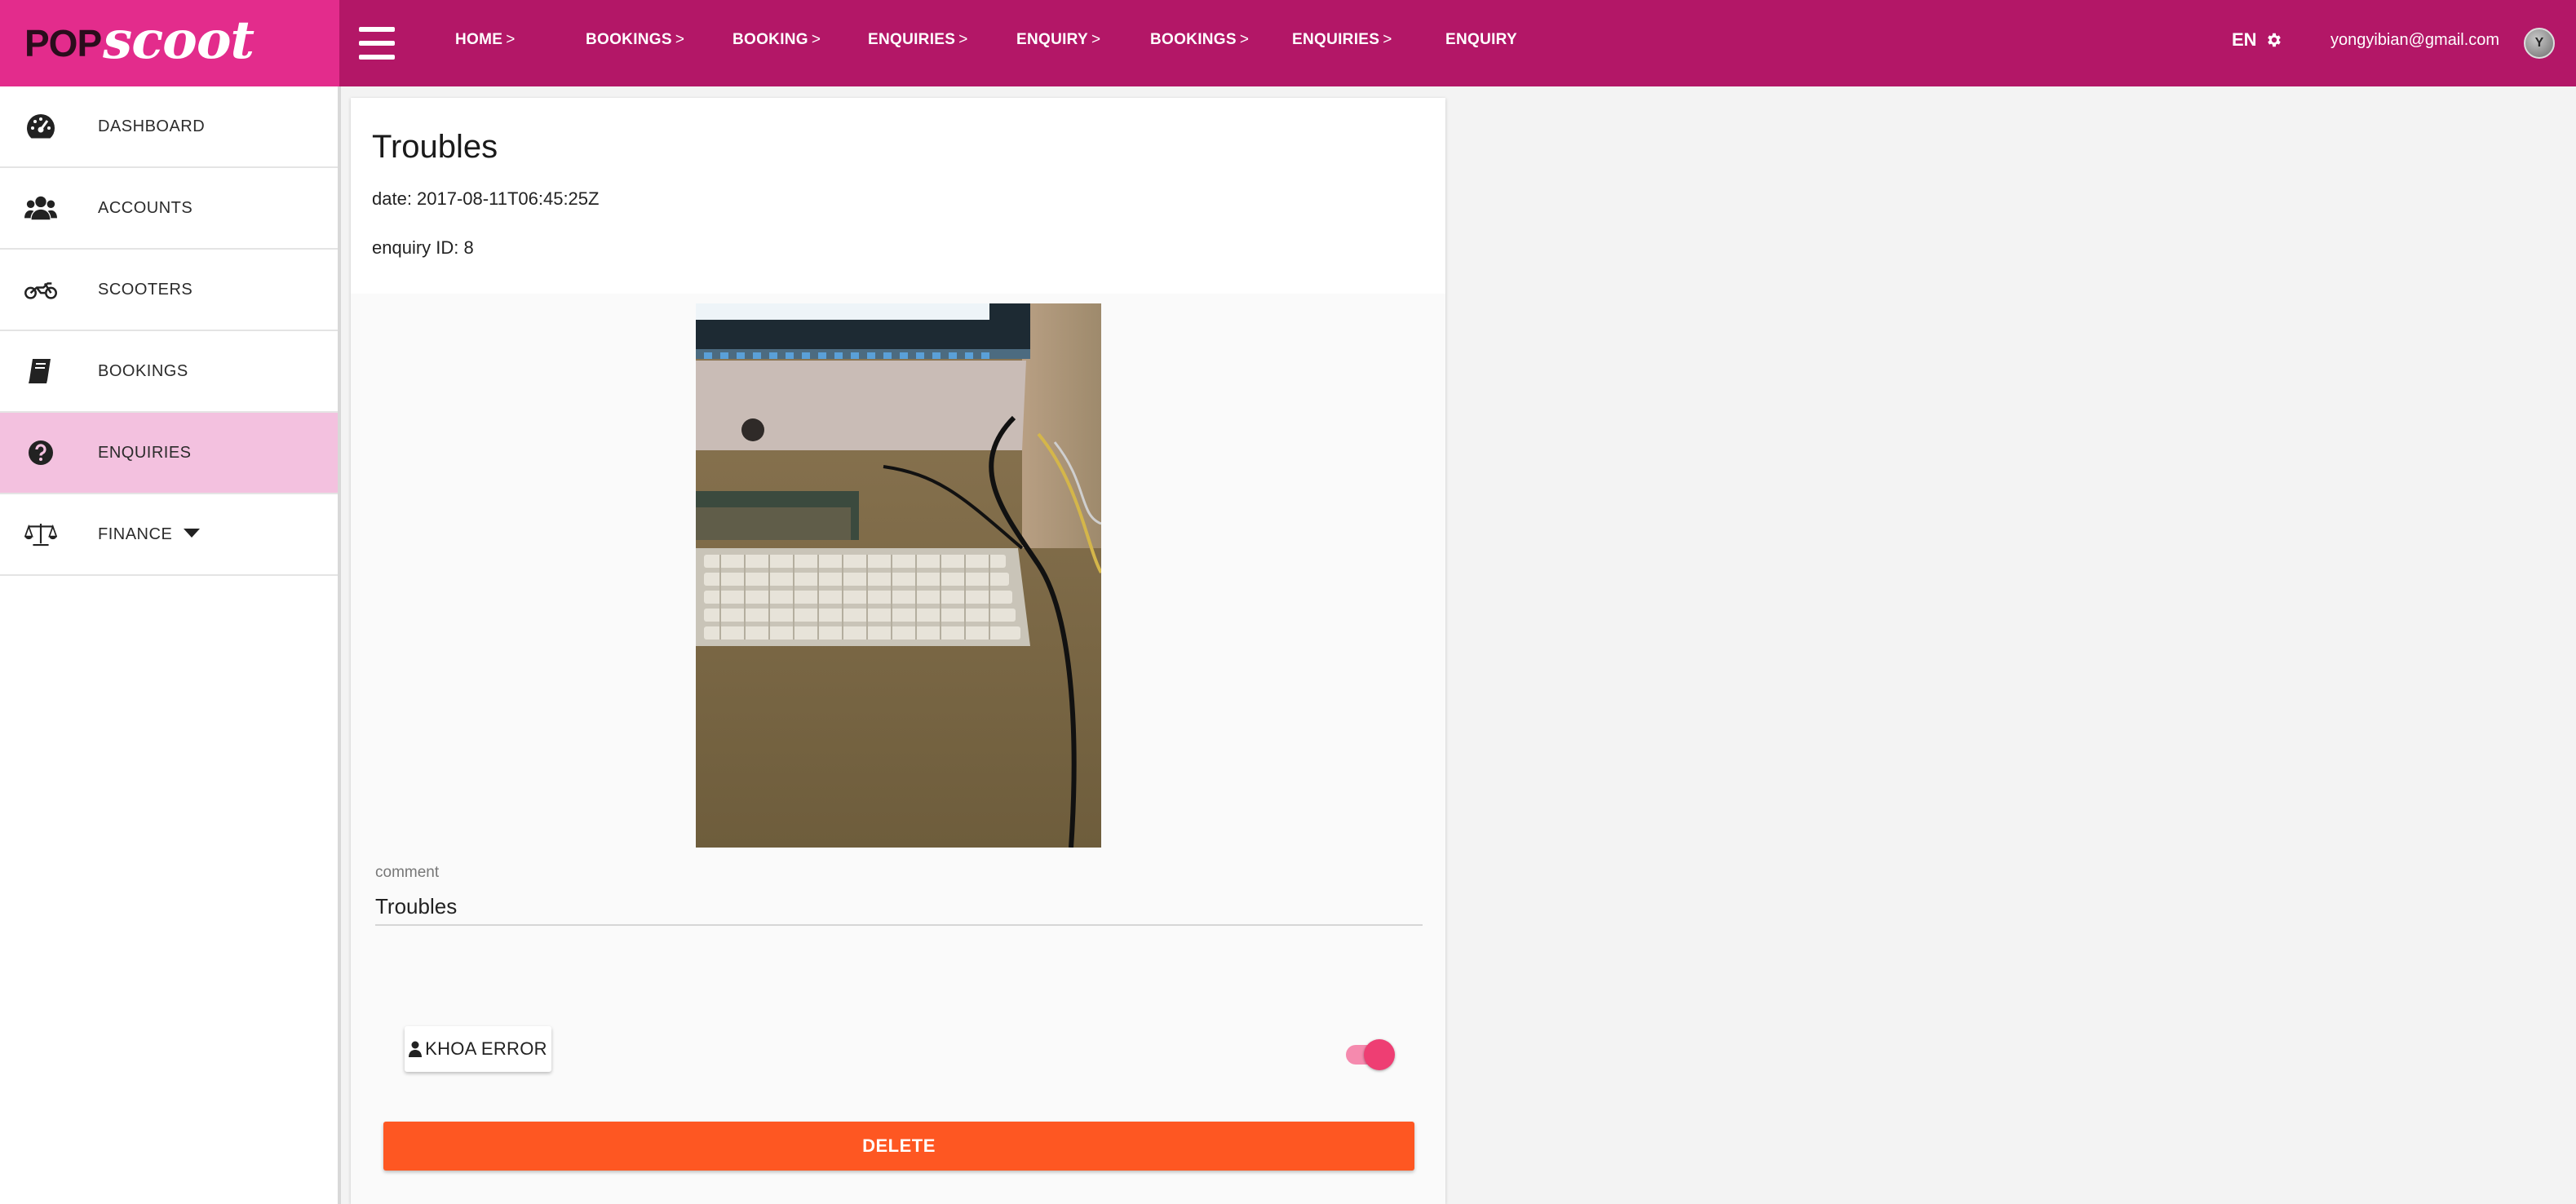  I want to click on users-icon, so click(40, 208).